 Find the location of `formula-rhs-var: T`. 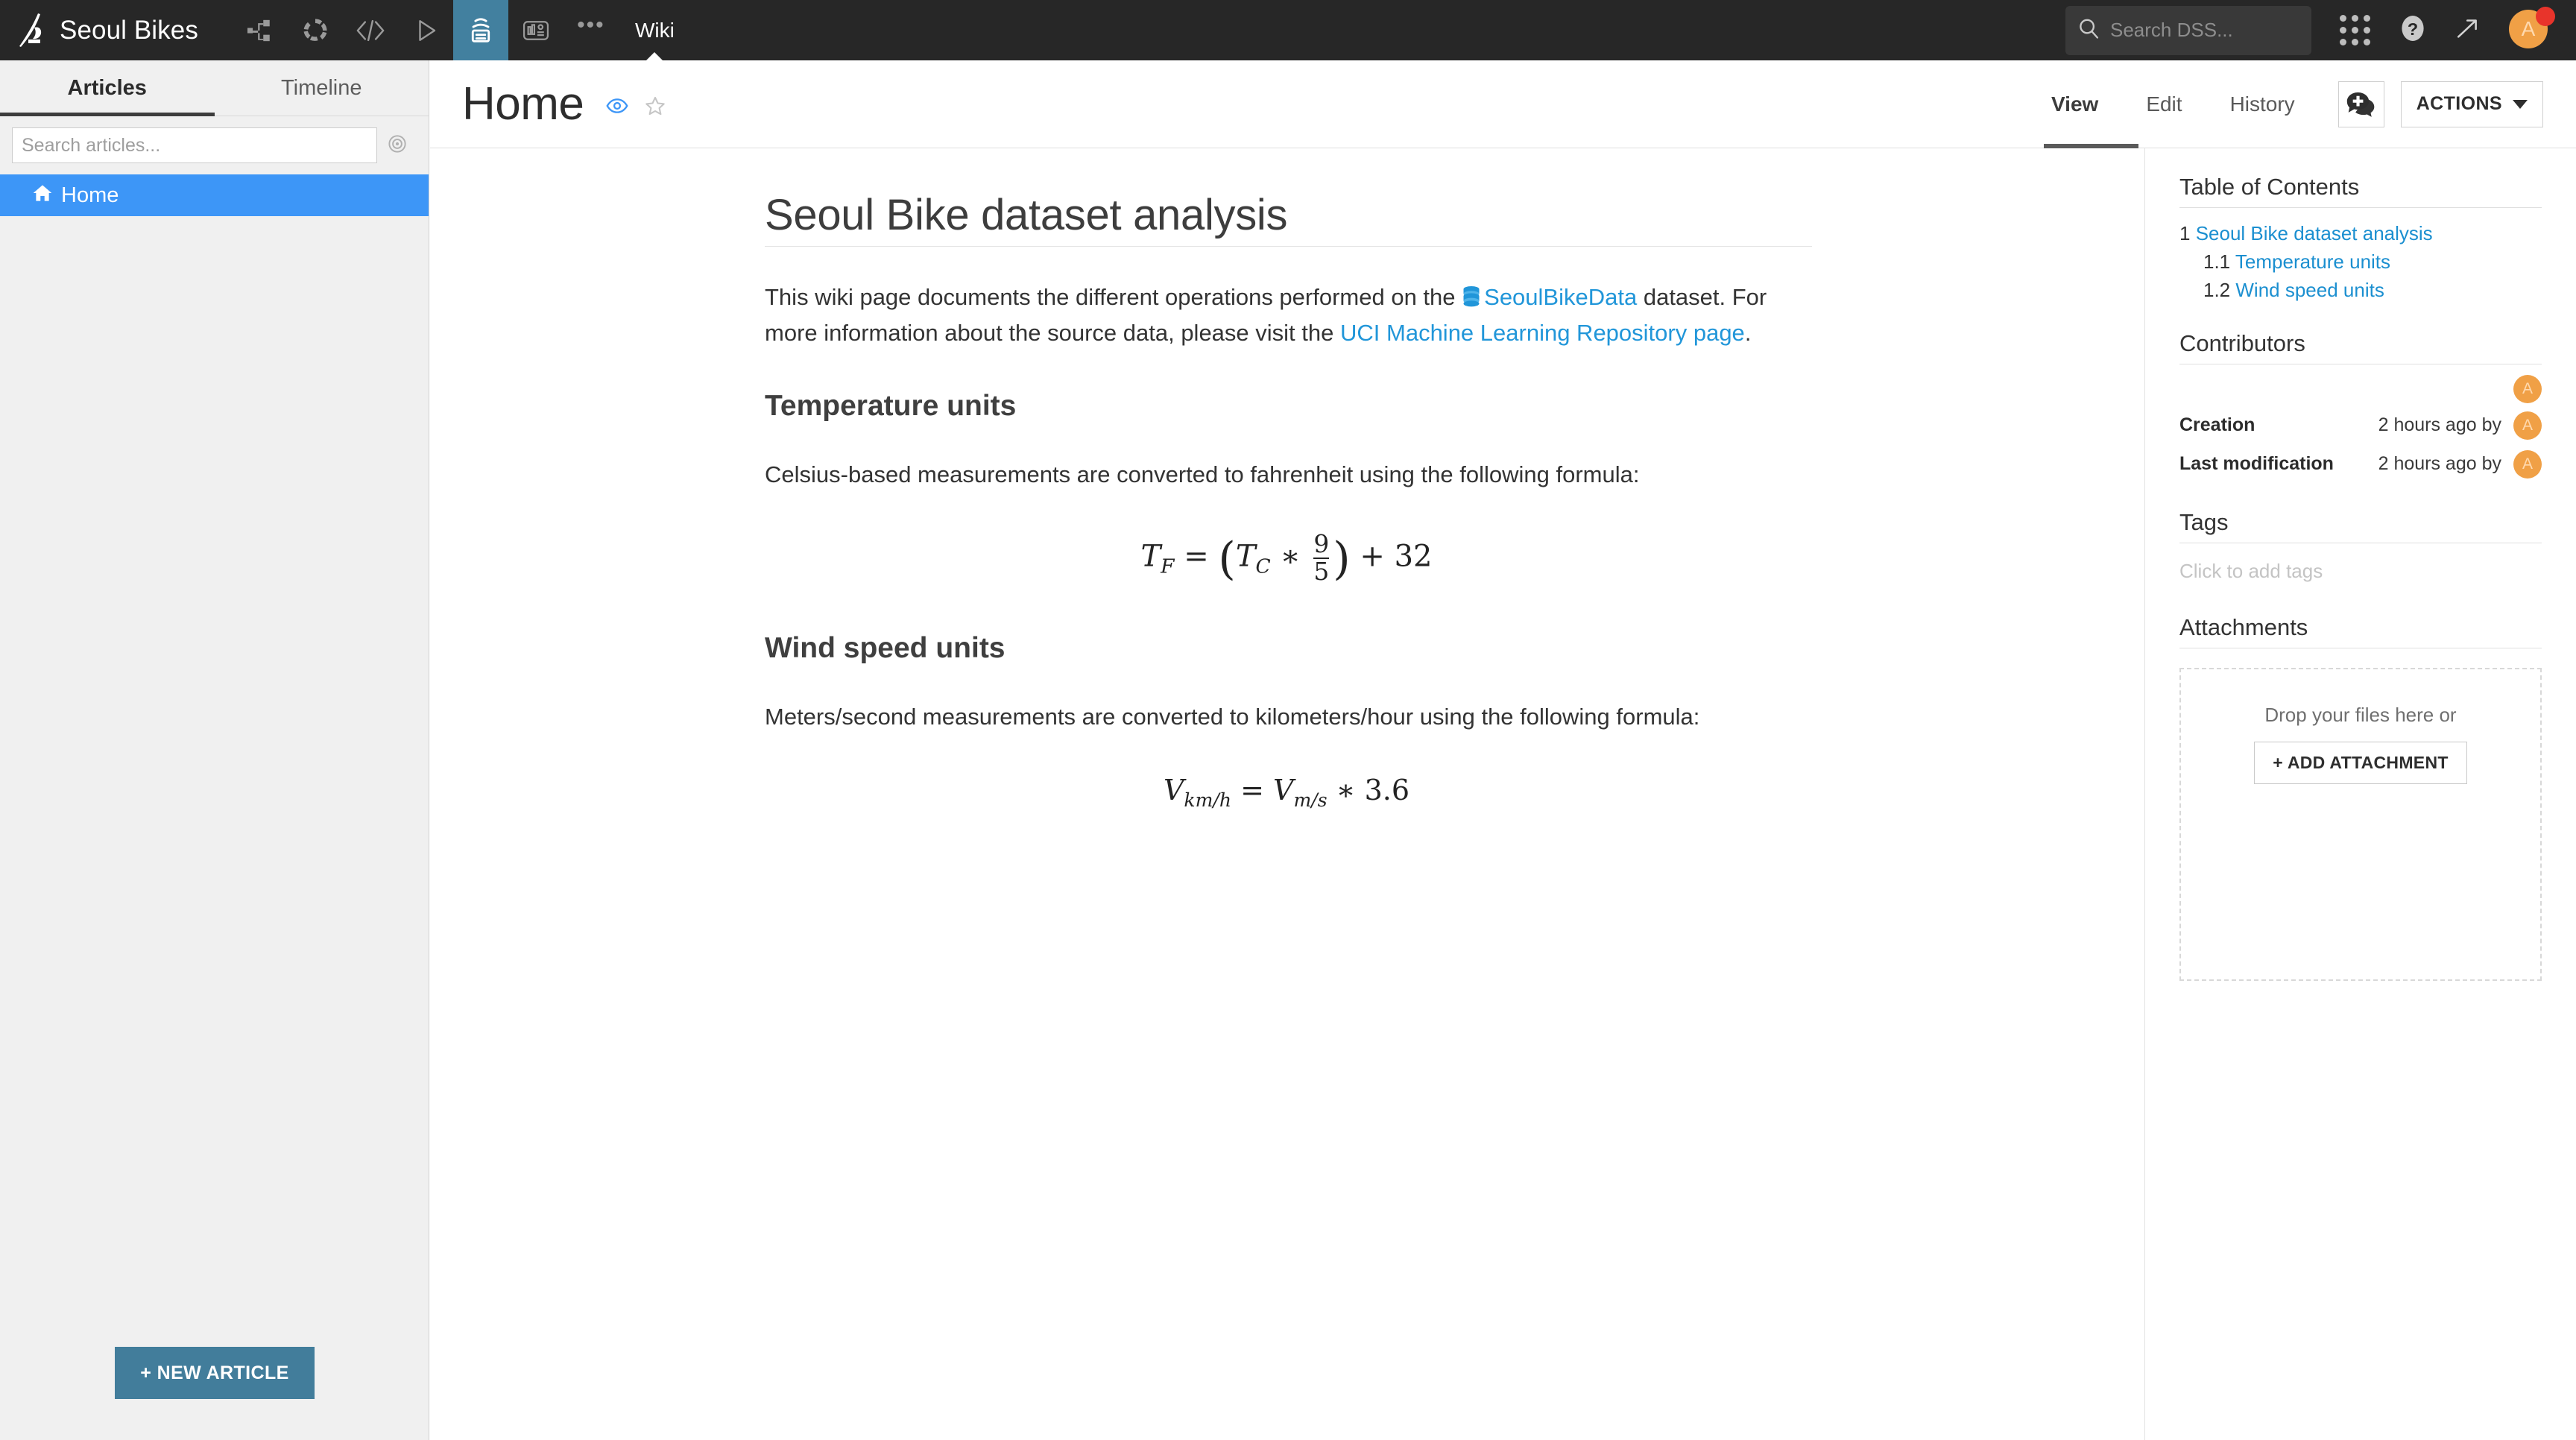

formula-rhs-var: T is located at coordinates (1245, 556).